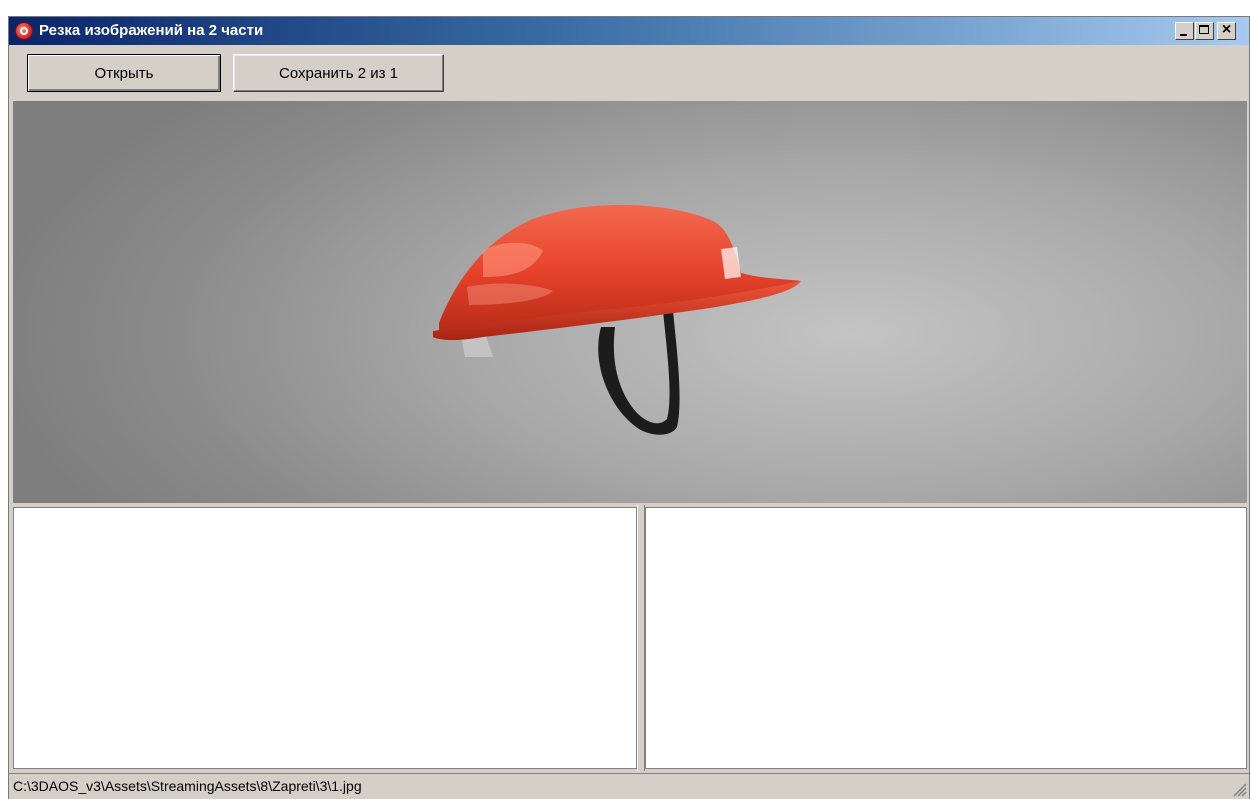 Image resolution: width=1250 pixels, height=799 pixels. Describe the element at coordinates (1239, 789) in the screenshot. I see `resize-grip-icon` at that location.